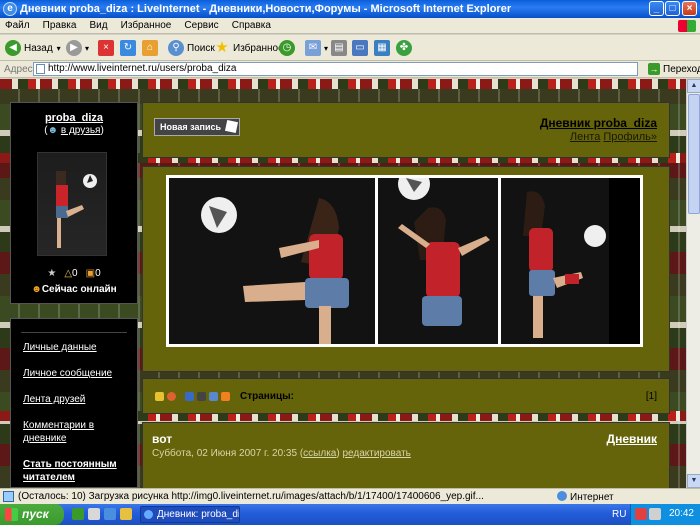  Describe the element at coordinates (52, 273) in the screenshot. I see `rating-star-icon: ★` at that location.